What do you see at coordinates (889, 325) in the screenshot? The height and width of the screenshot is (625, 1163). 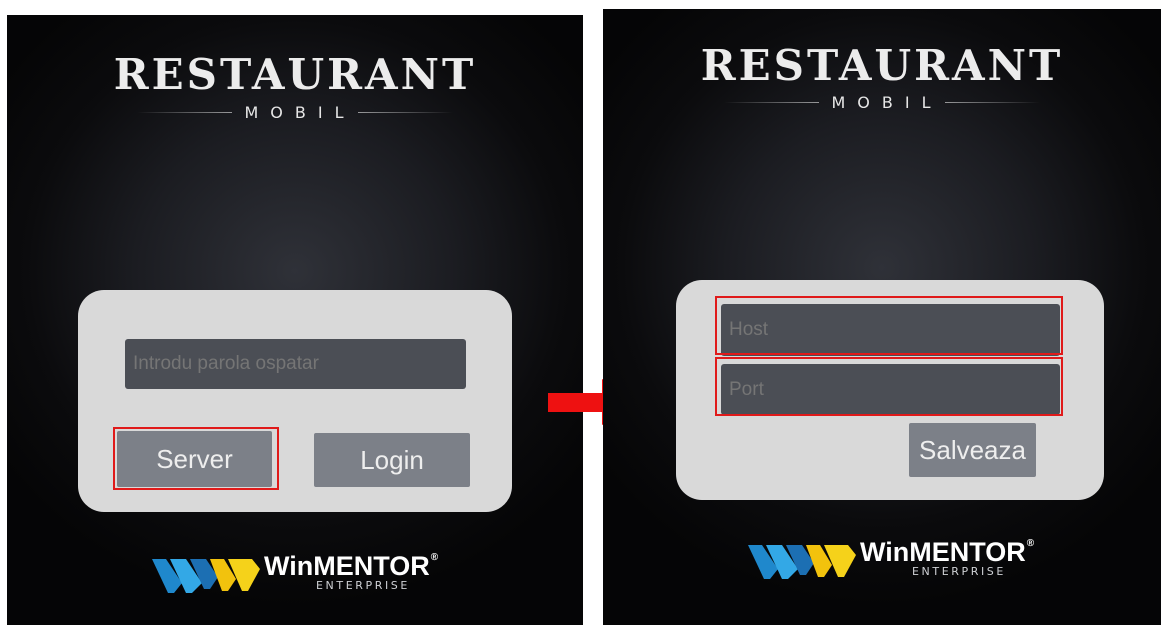 I see `host-input-highlight` at bounding box center [889, 325].